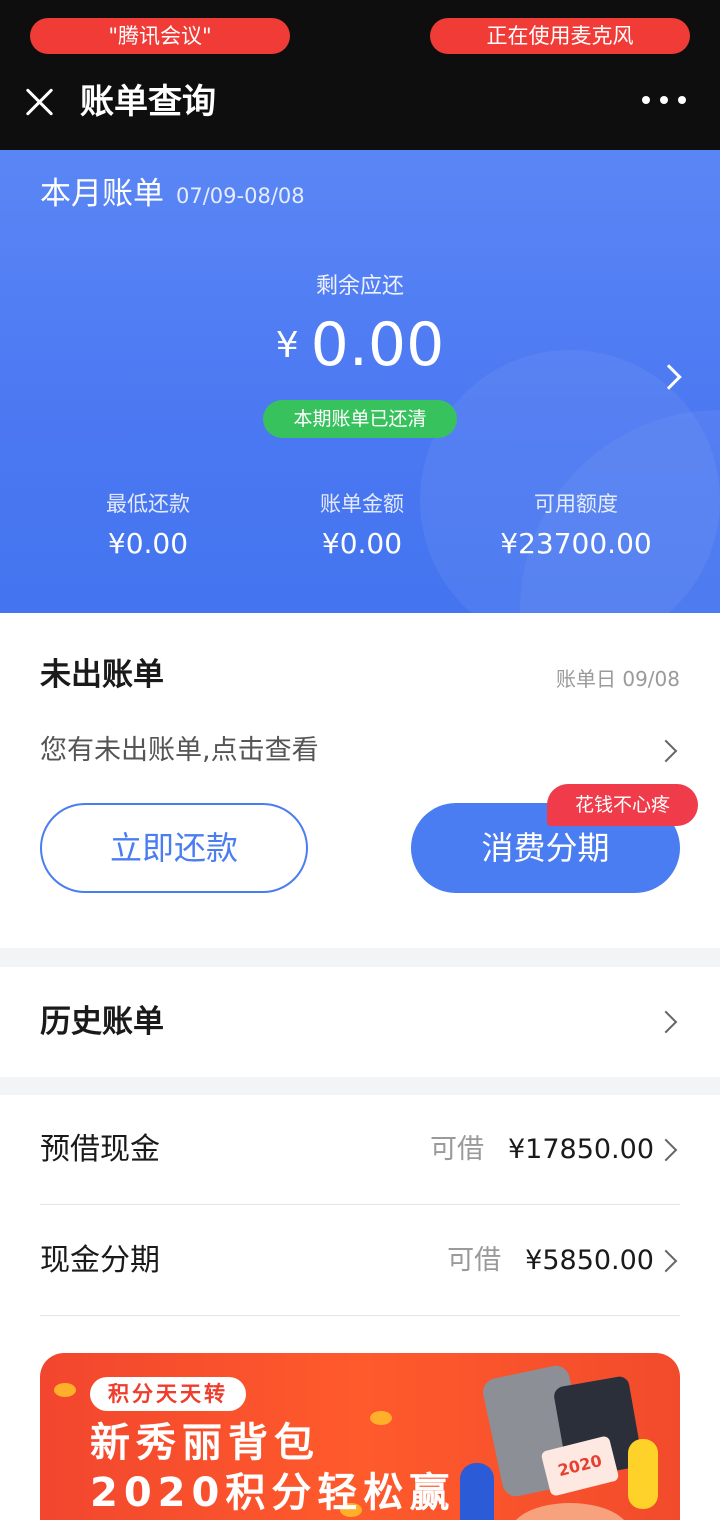  I want to click on remaining-due-value: 0.00, so click(377, 345).